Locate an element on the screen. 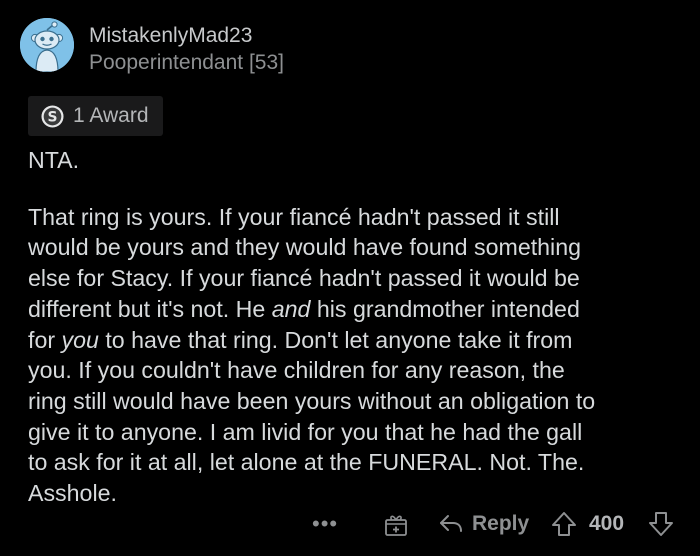 The image size is (700, 556). comment-paragraph-1: NTA. is located at coordinates (54, 160).